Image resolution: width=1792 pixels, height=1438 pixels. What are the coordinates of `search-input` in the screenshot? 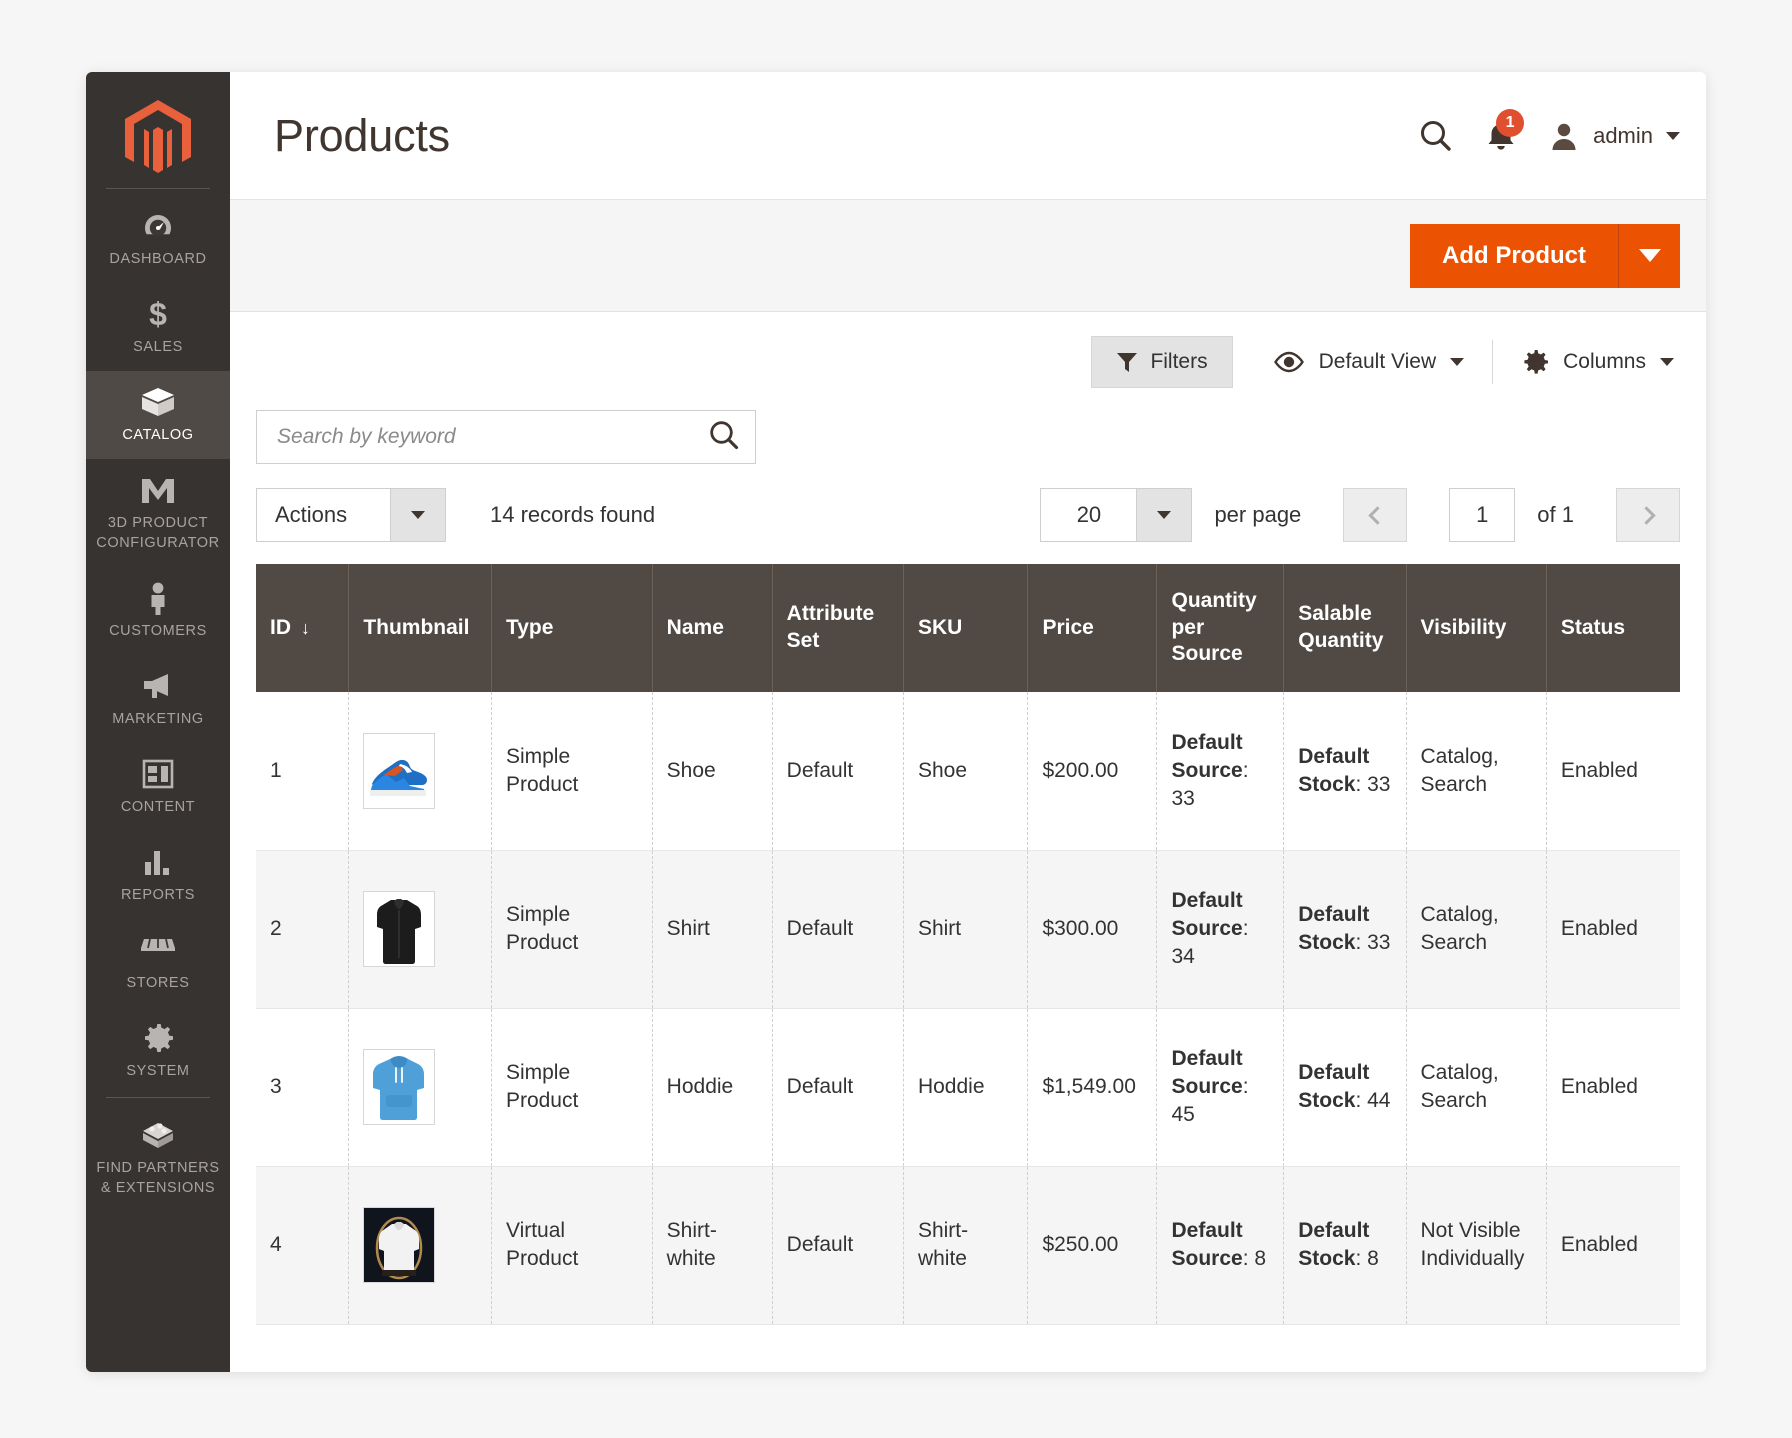 It's located at (491, 437).